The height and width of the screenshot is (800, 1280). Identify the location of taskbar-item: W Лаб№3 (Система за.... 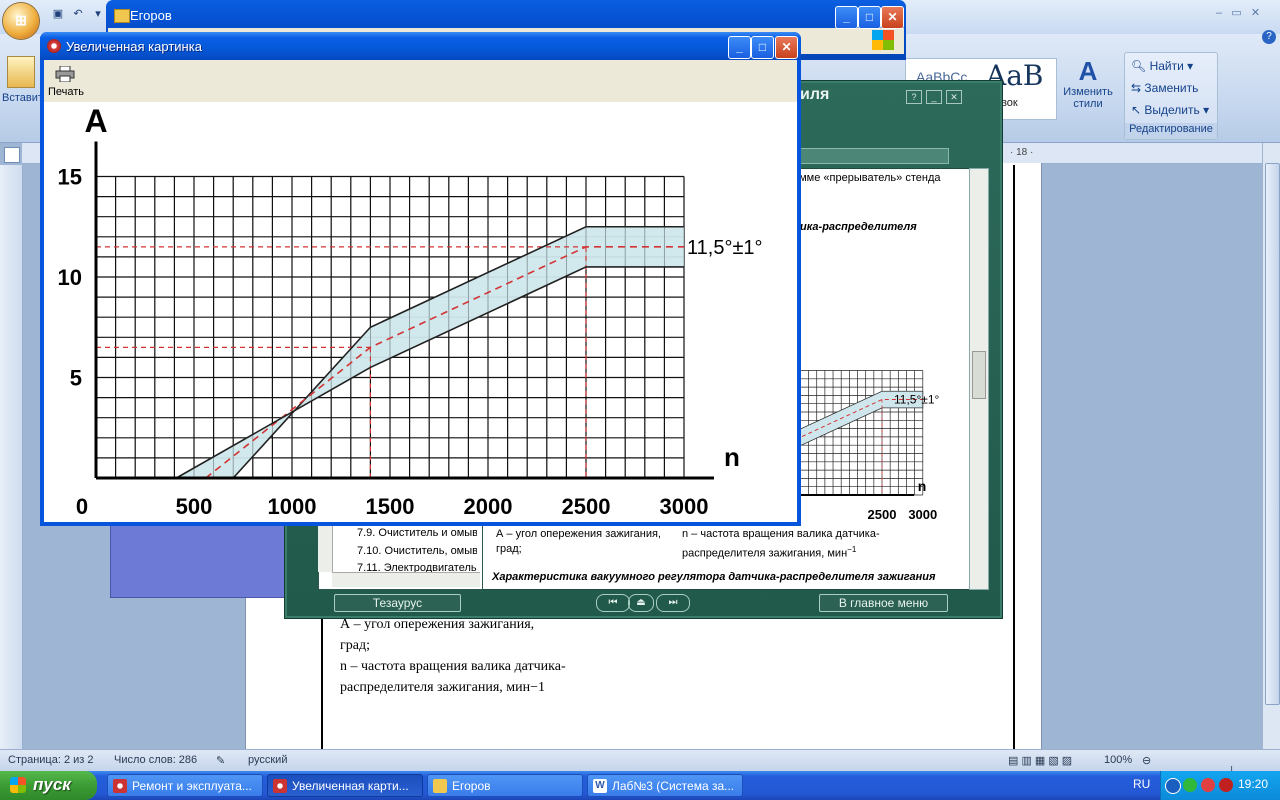
(665, 785).